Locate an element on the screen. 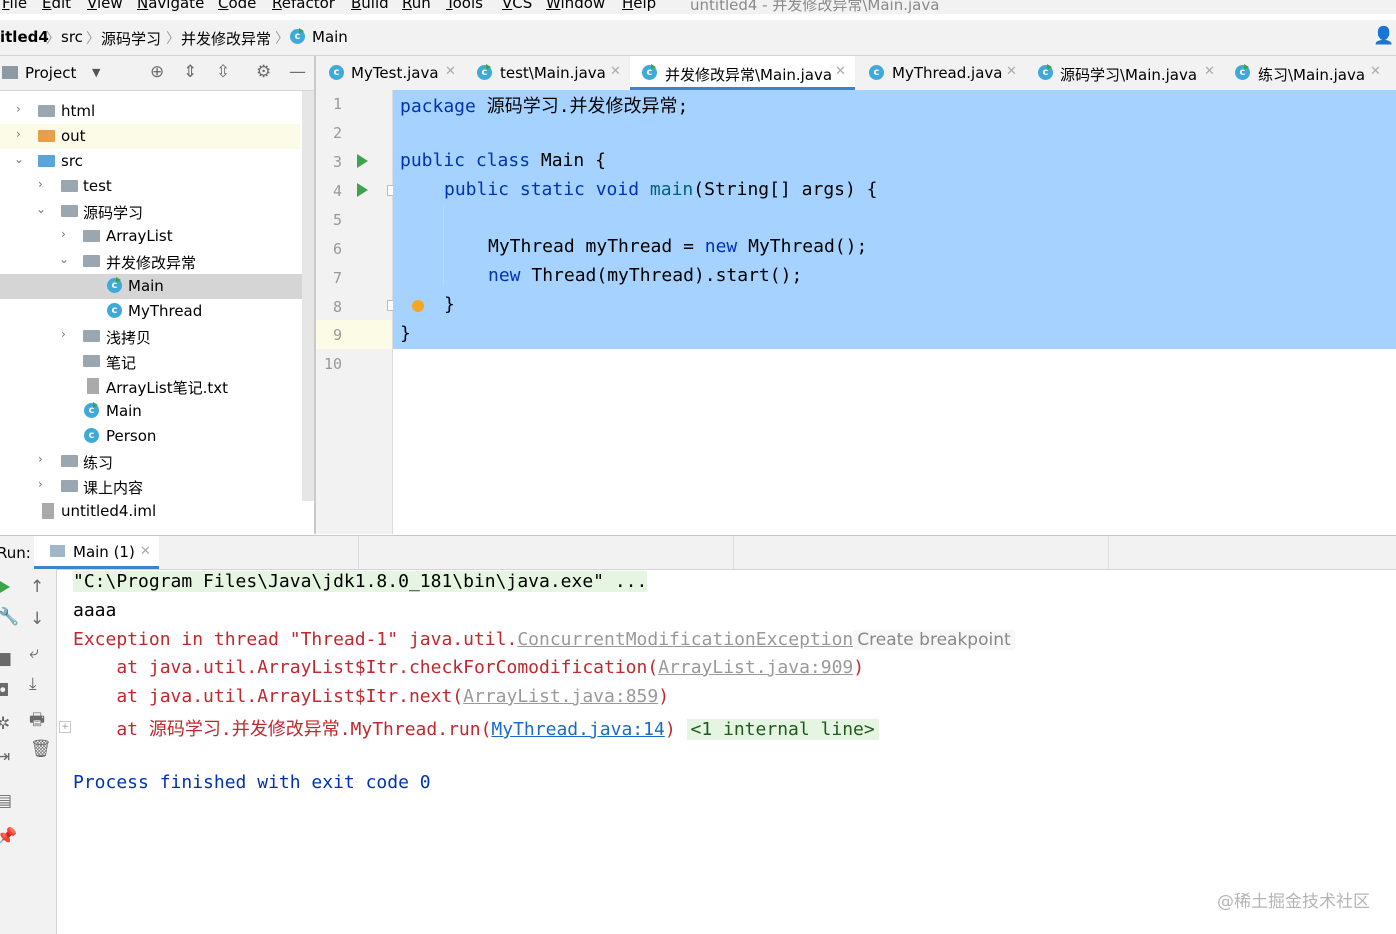 This screenshot has height=934, width=1396. exception-class-link: ConcurrentModificationException is located at coordinates (685, 639).